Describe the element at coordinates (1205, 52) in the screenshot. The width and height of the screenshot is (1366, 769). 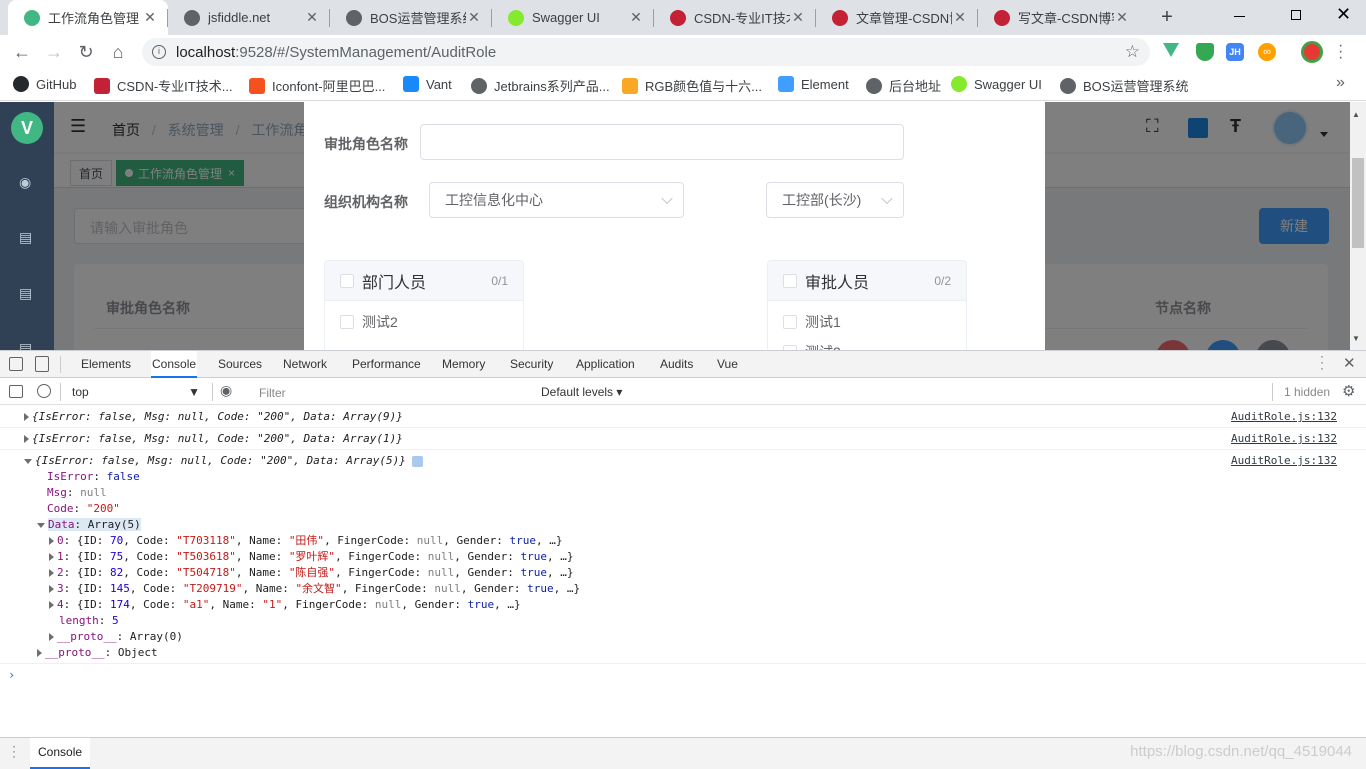
I see `shield-extension-icon` at that location.